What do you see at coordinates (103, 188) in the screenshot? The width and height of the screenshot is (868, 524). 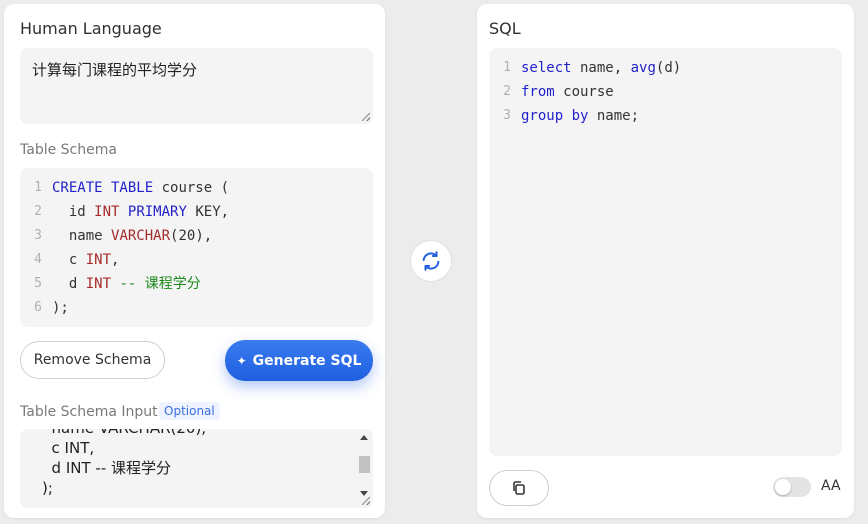 I see `code-token: CREATE TABLE` at bounding box center [103, 188].